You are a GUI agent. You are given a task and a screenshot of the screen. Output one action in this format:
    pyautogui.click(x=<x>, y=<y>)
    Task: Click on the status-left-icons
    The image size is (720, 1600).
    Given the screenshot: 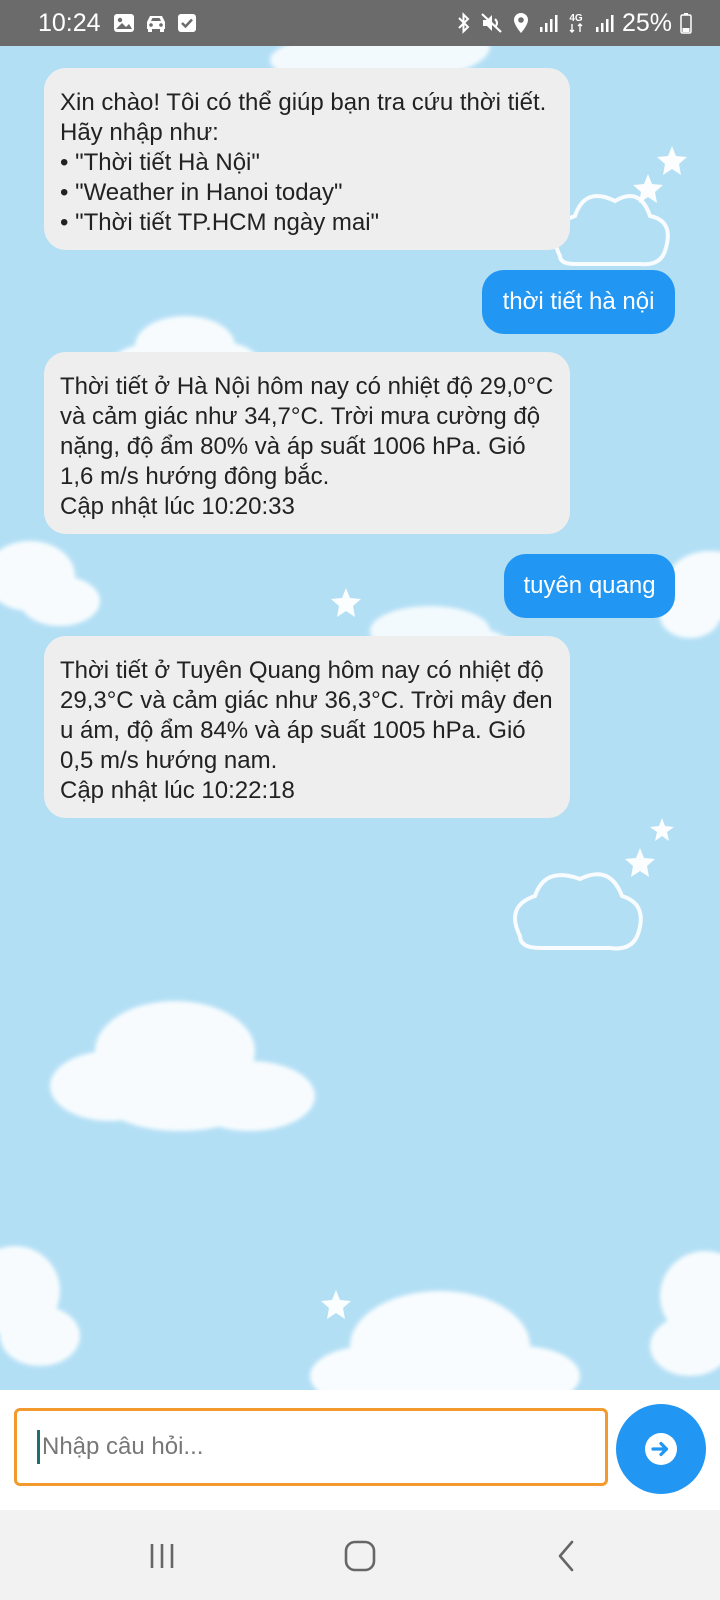 What is the action you would take?
    pyautogui.click(x=155, y=23)
    